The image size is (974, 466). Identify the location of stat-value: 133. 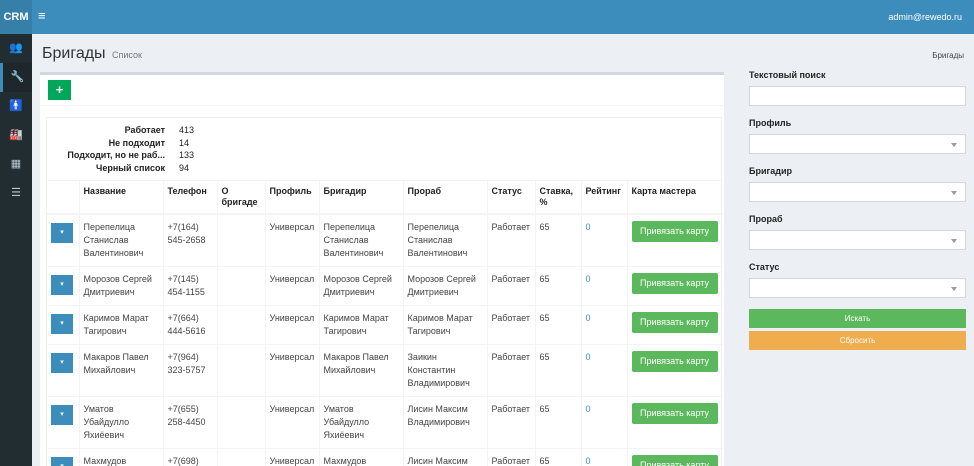
(187, 155).